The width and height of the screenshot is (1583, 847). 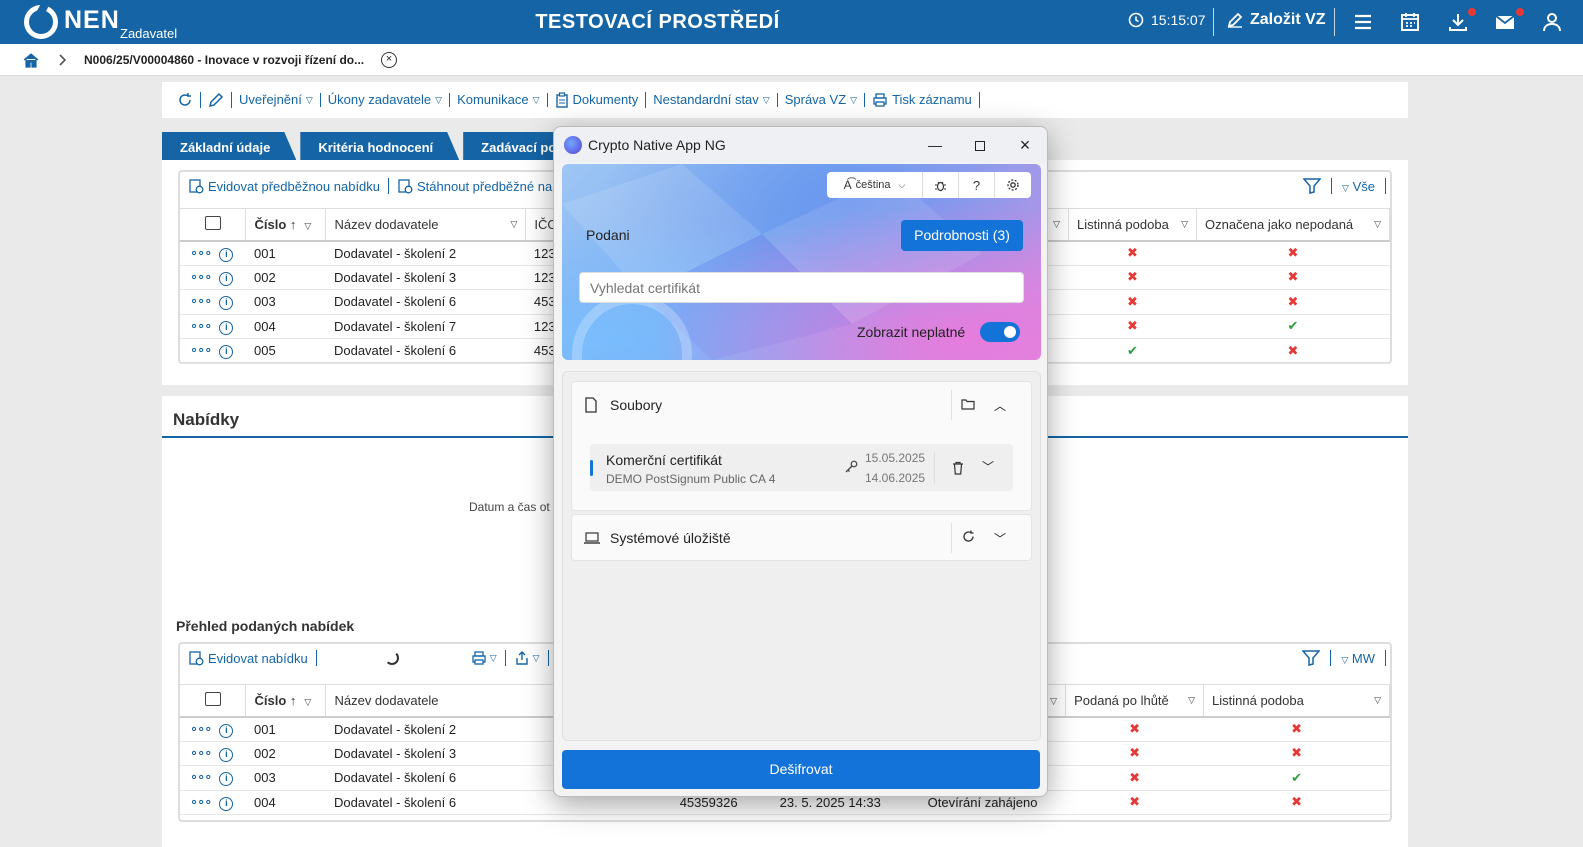 I want to click on column-nazev: Název dodavatele ▽, so click(x=426, y=225).